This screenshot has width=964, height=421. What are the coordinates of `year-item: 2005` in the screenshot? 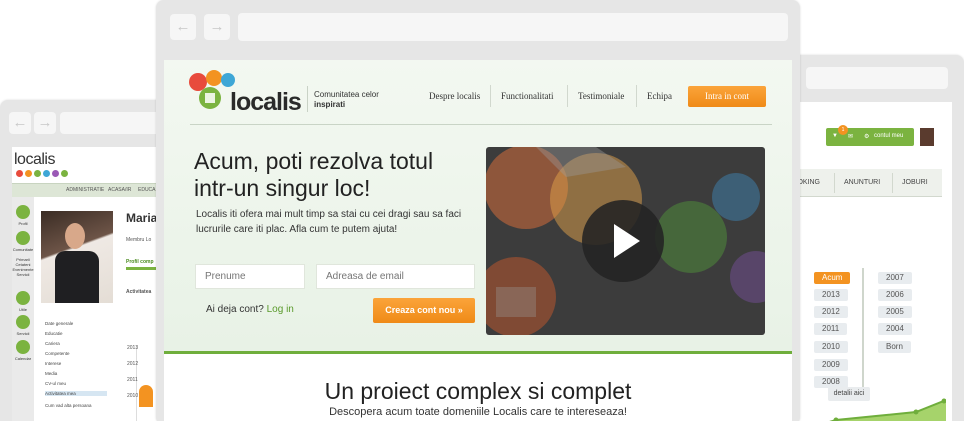 It's located at (895, 312).